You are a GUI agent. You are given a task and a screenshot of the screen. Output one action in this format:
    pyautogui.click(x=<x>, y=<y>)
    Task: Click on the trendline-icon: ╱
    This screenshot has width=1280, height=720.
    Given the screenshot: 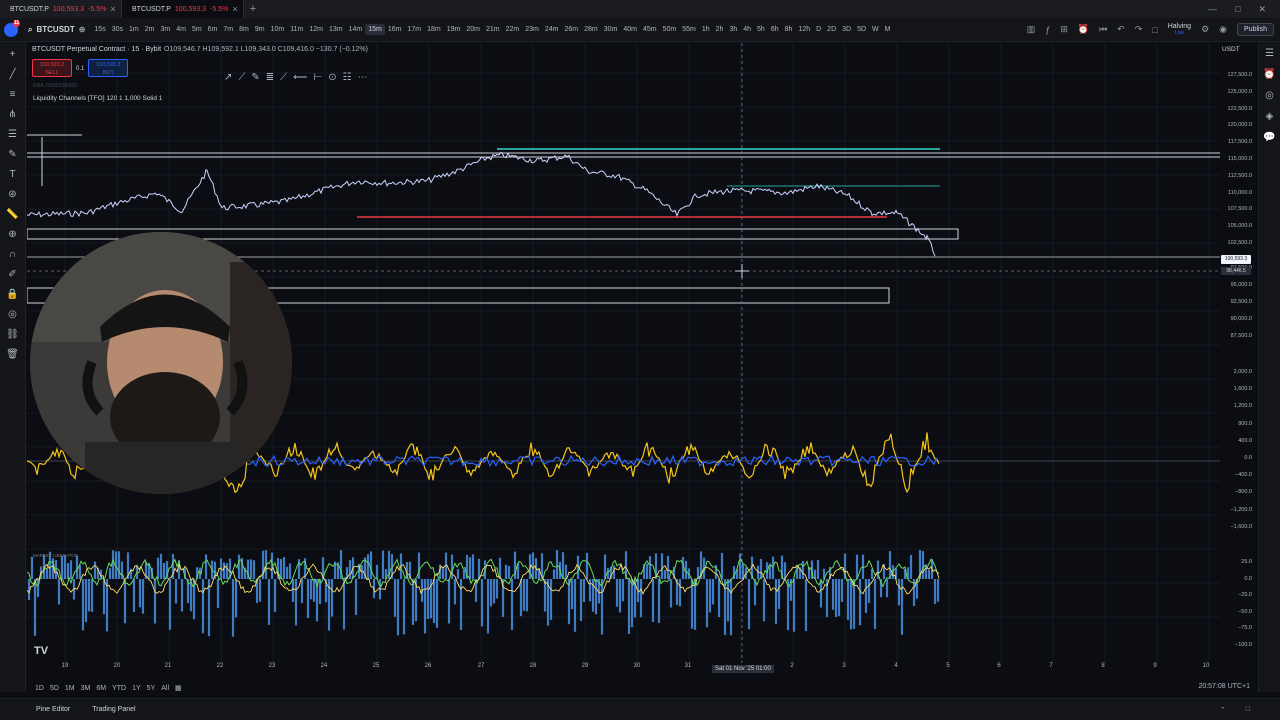 What is the action you would take?
    pyautogui.click(x=12, y=74)
    